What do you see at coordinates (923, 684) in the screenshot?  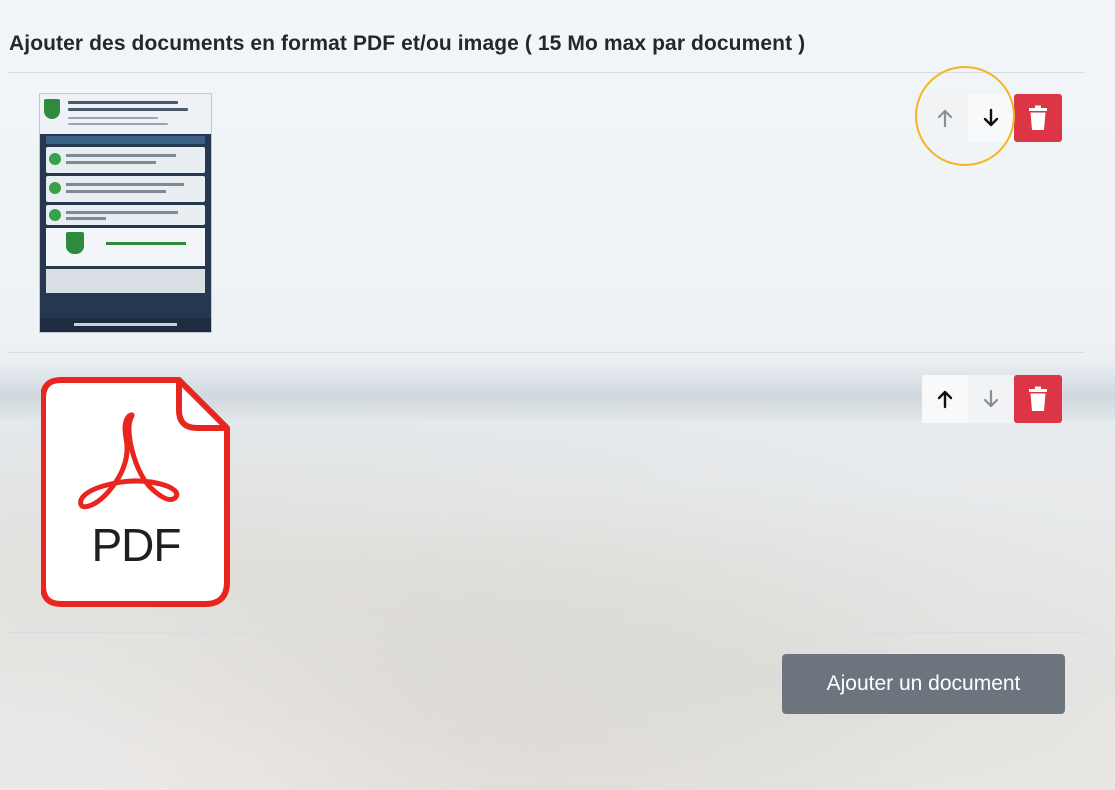 I see `add-document-button: Ajouter un document` at bounding box center [923, 684].